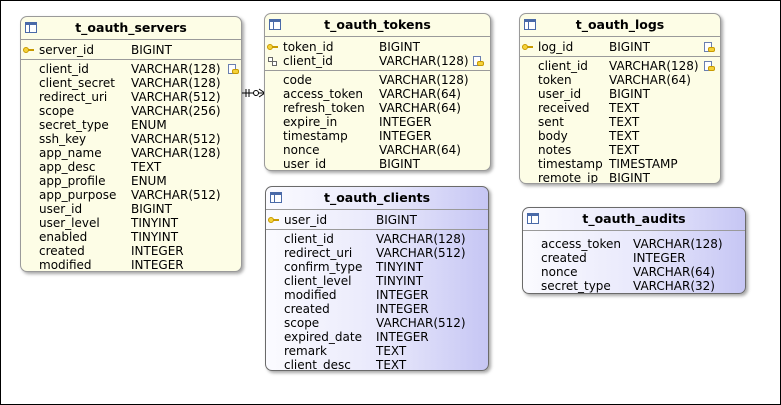  I want to click on column-name: user_id, so click(560, 94).